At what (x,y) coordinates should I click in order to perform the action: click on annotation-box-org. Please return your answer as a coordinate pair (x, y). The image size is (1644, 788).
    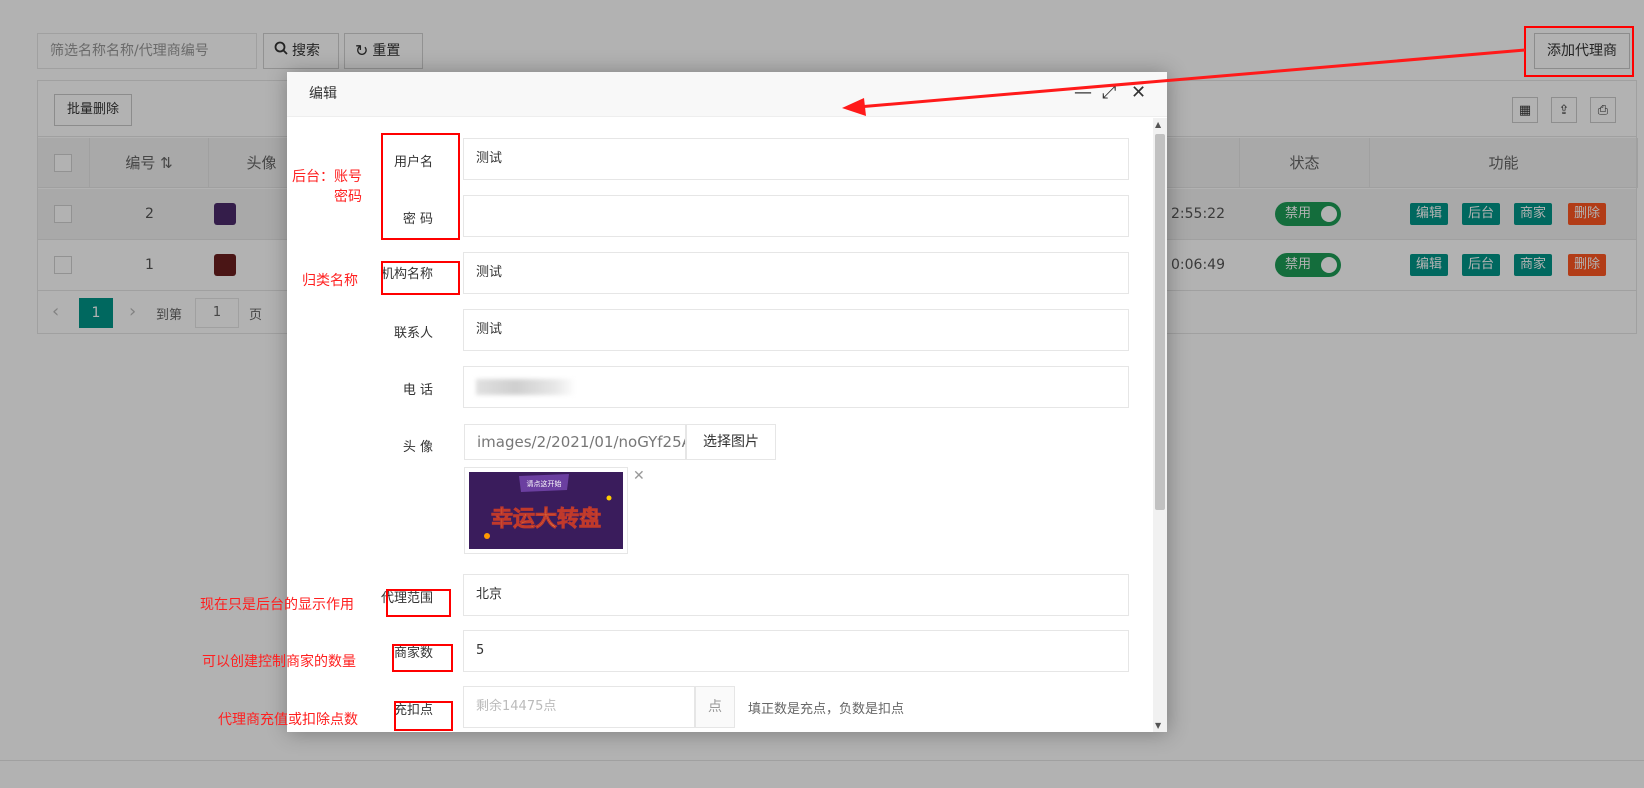
    Looking at the image, I should click on (420, 278).